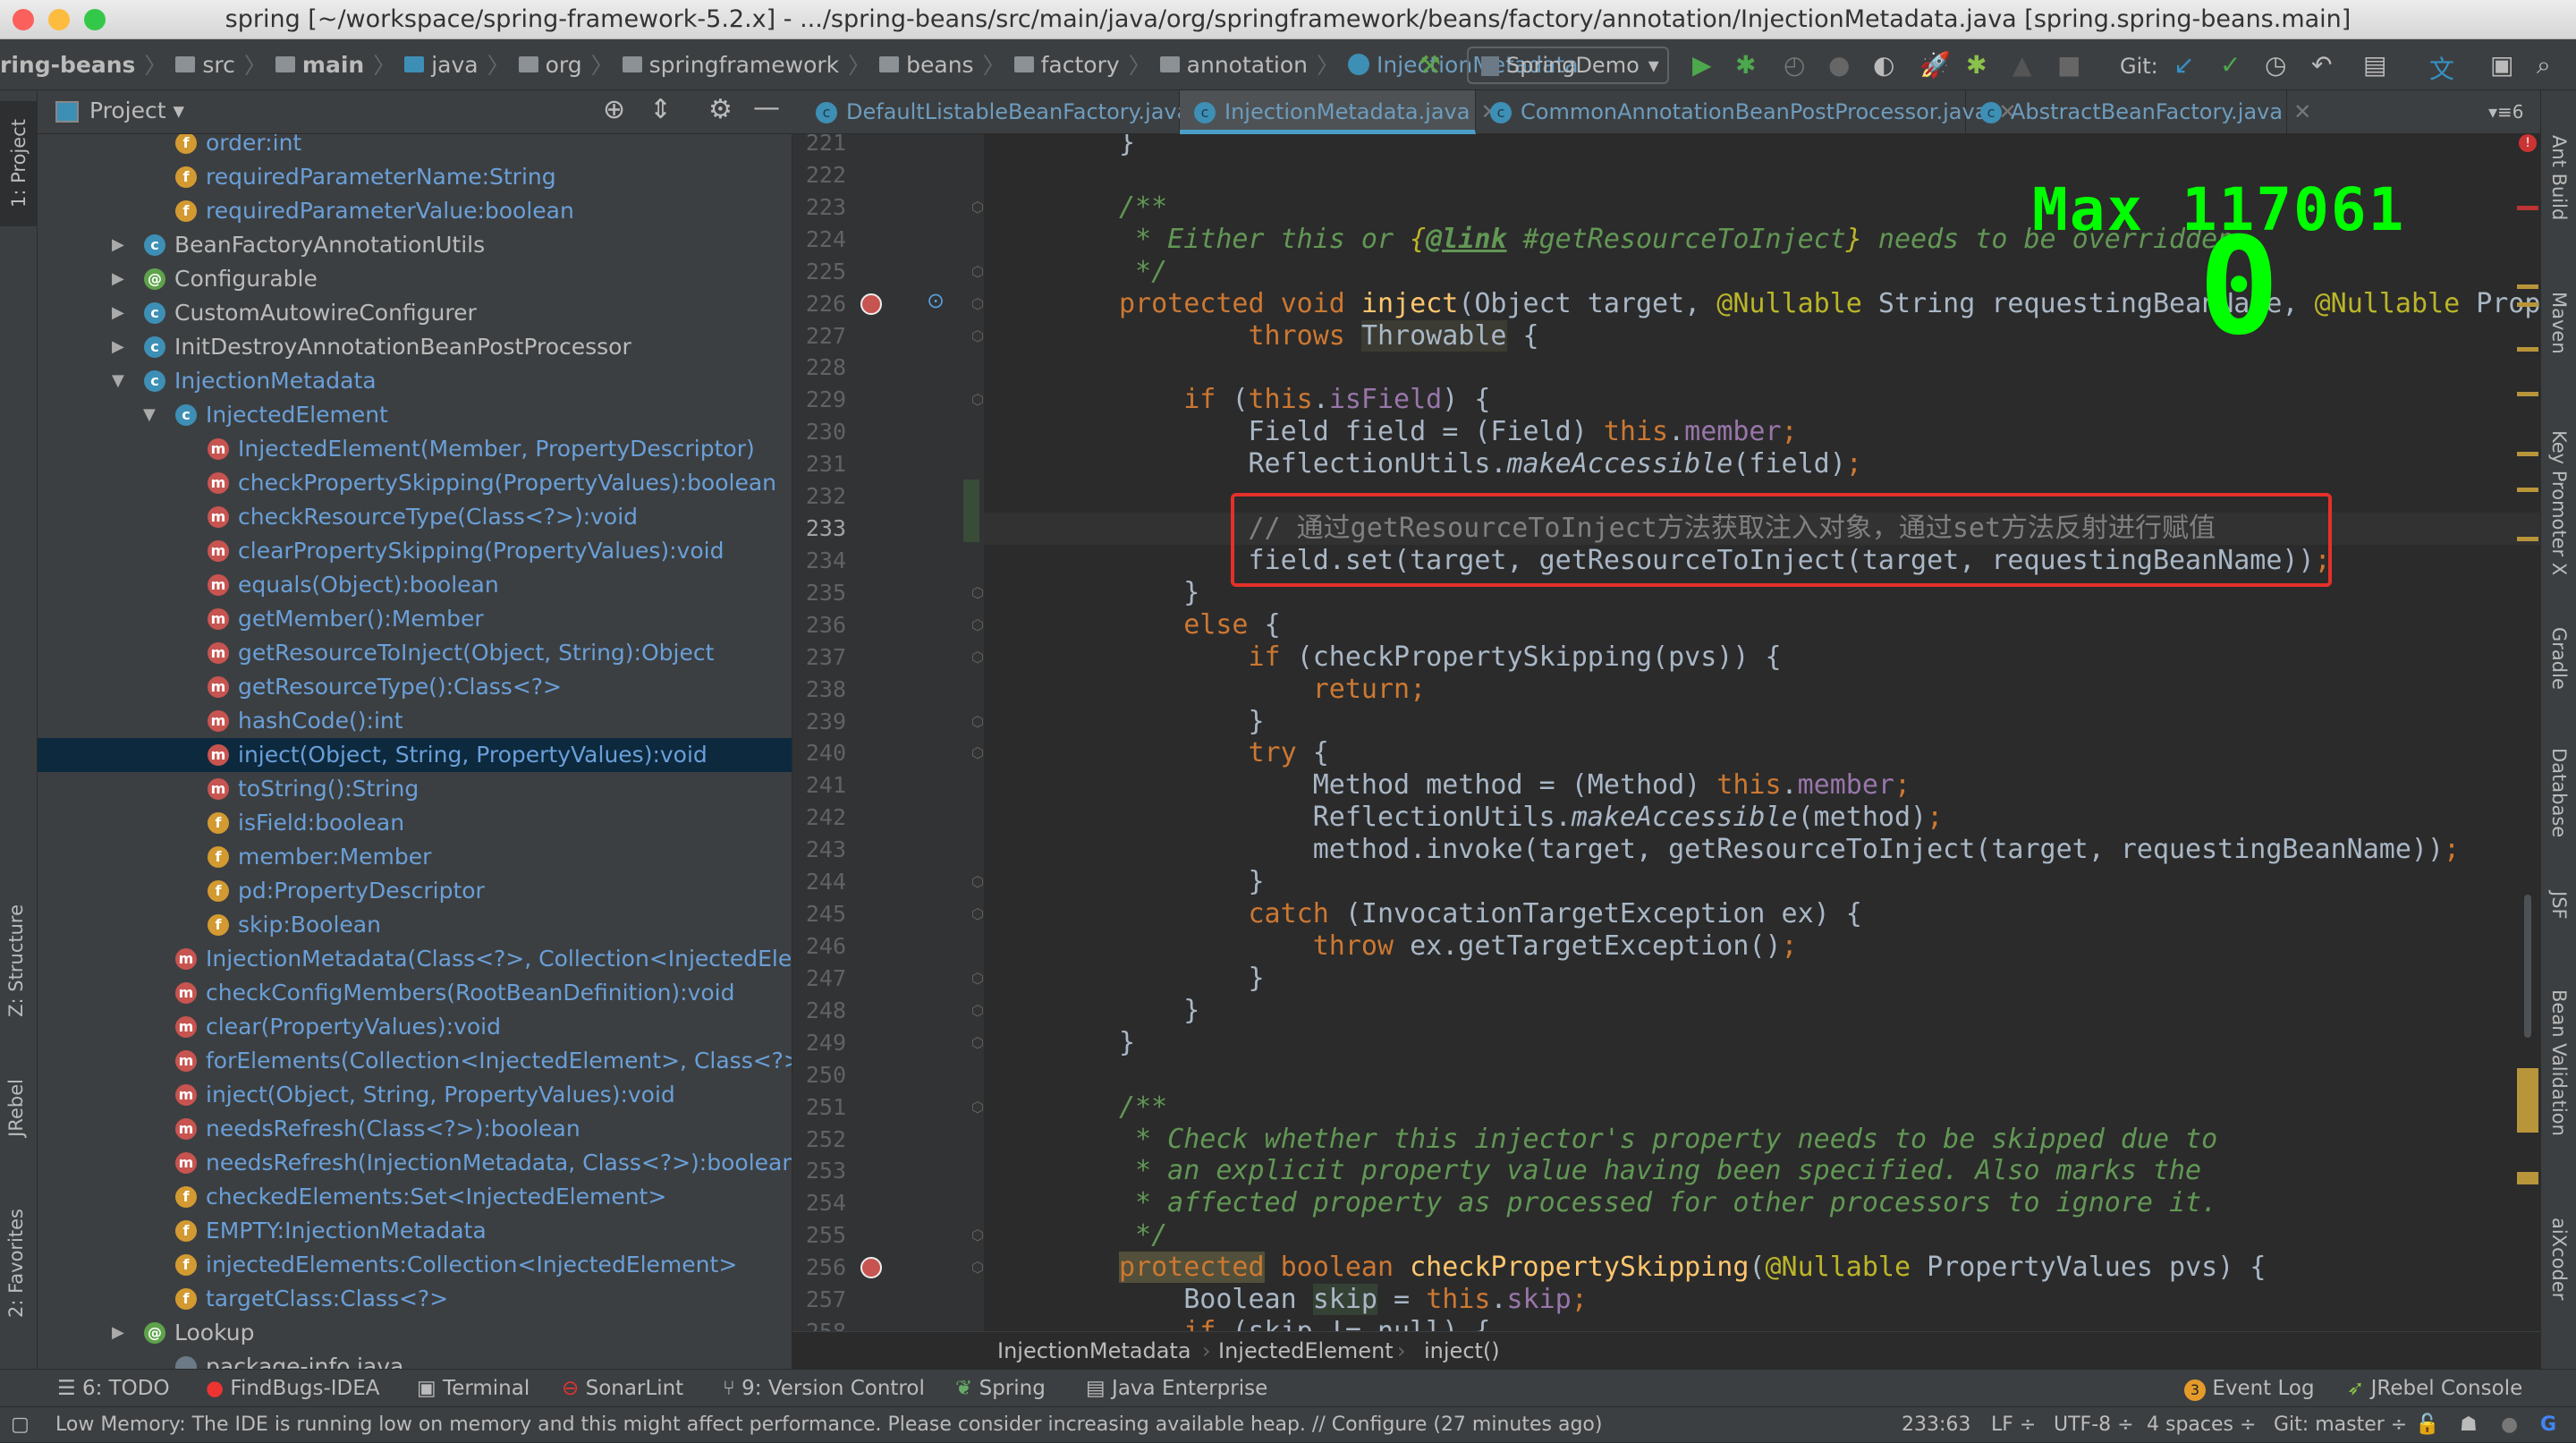 This screenshot has width=2576, height=1443. I want to click on tree-item: m clear(PropertyValues):void, so click(415, 1027).